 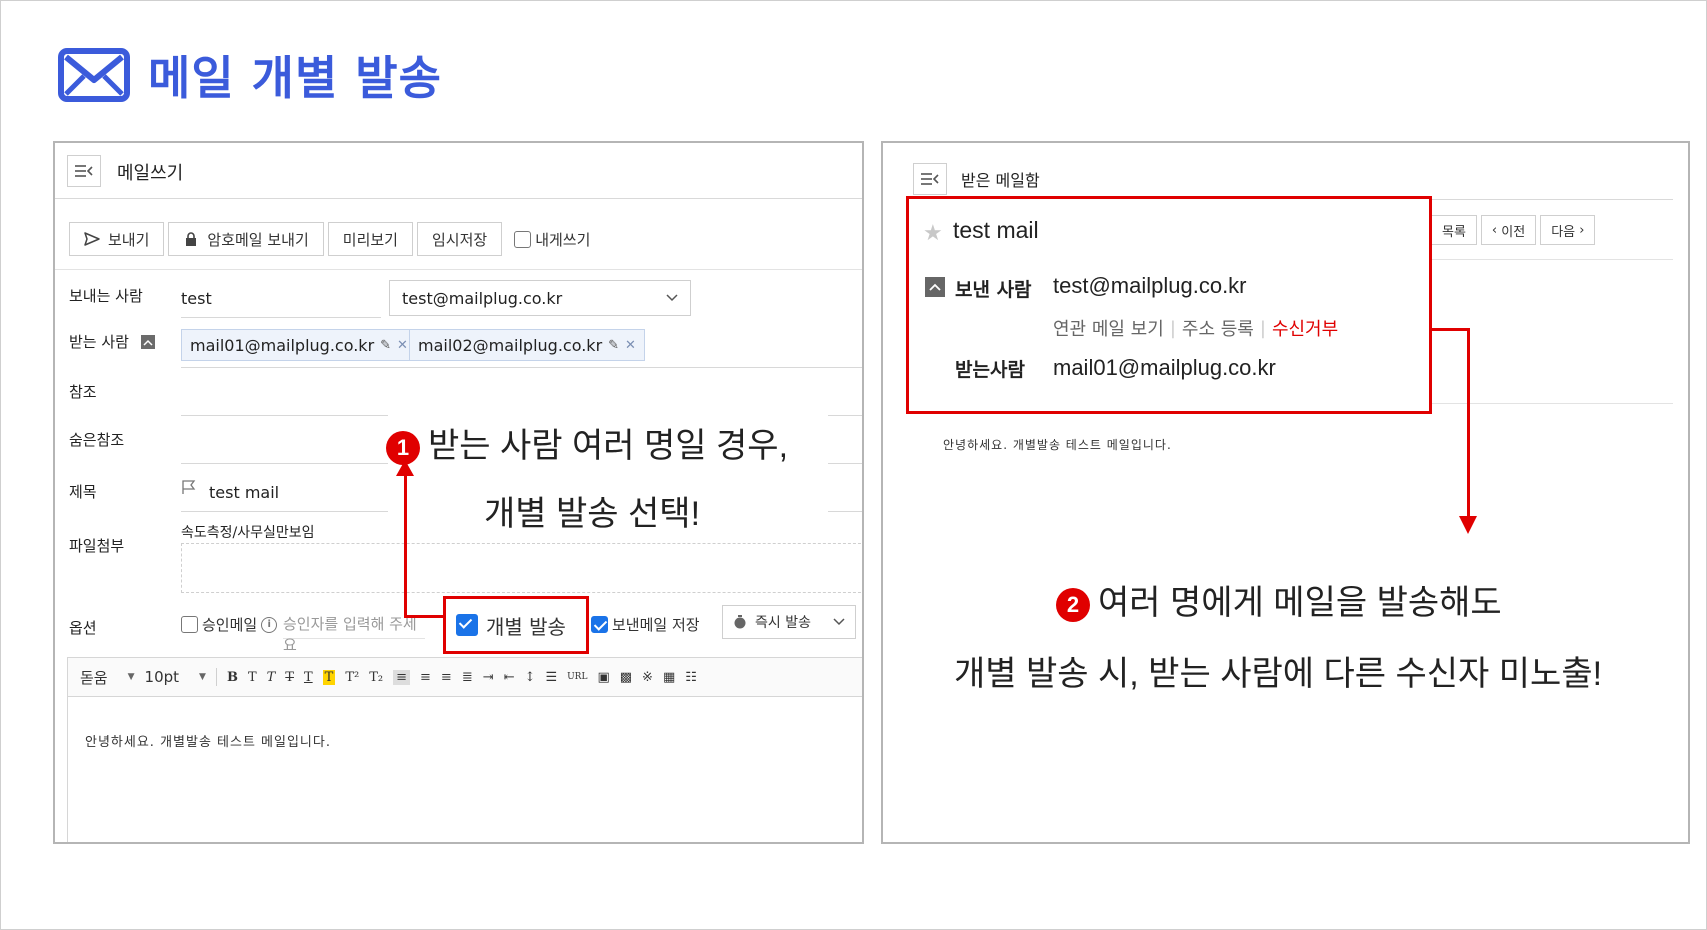 I want to click on to-label: 받는 사람, so click(x=99, y=342).